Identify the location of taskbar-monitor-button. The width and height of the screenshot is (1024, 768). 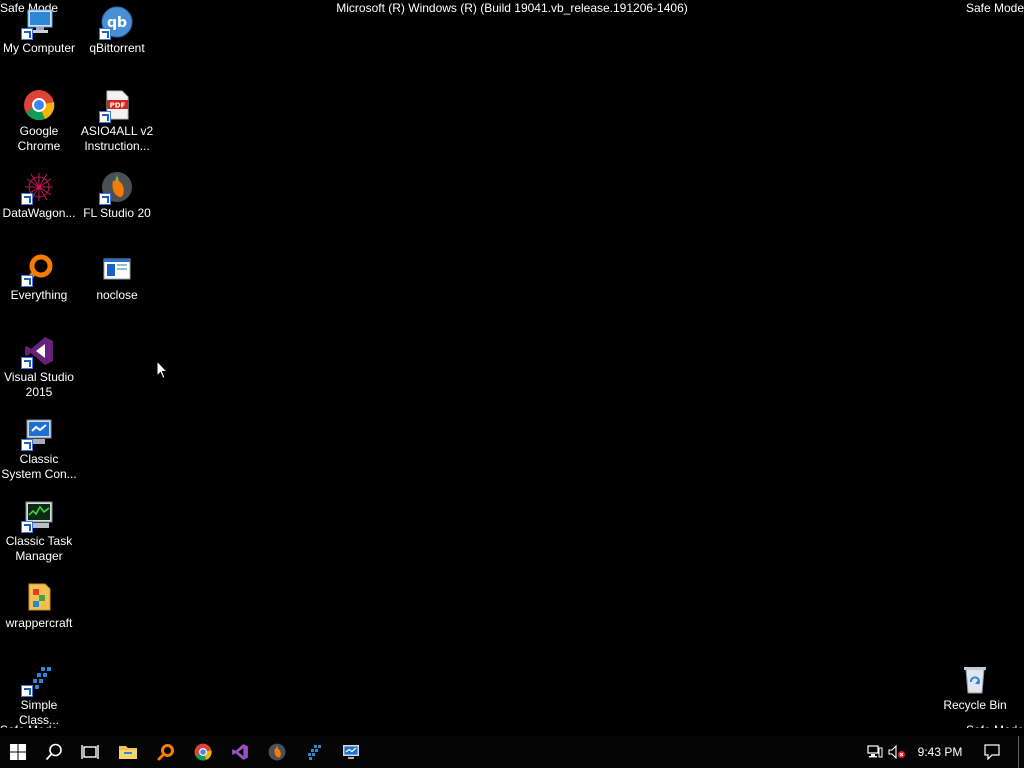
(351, 752).